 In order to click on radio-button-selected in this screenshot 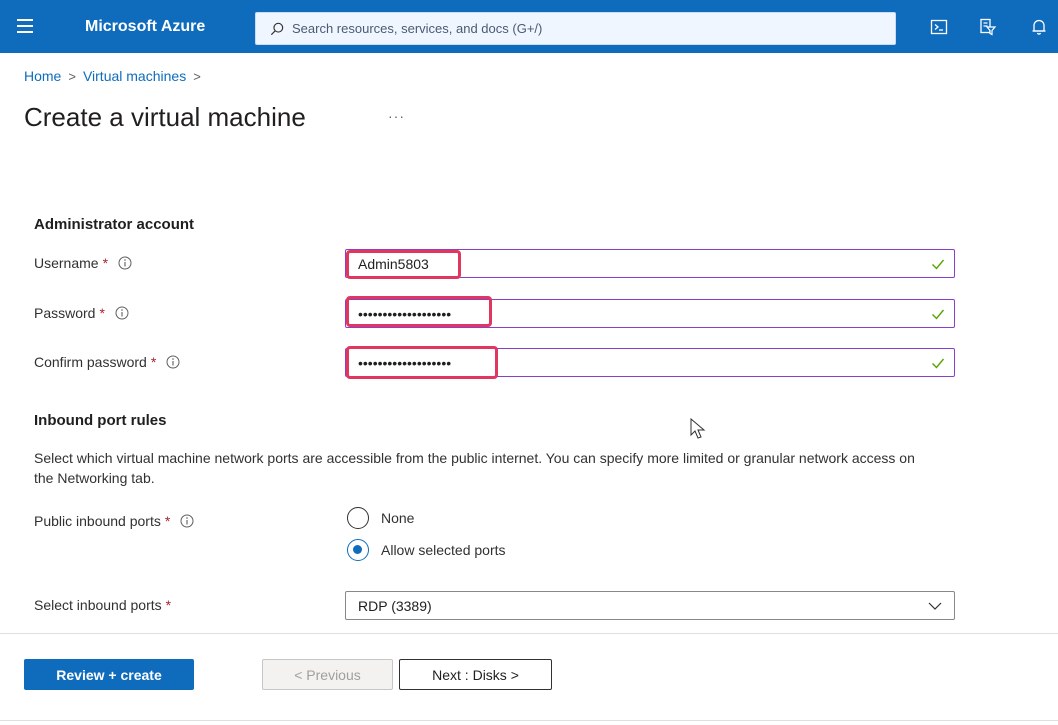, I will do `click(358, 550)`.